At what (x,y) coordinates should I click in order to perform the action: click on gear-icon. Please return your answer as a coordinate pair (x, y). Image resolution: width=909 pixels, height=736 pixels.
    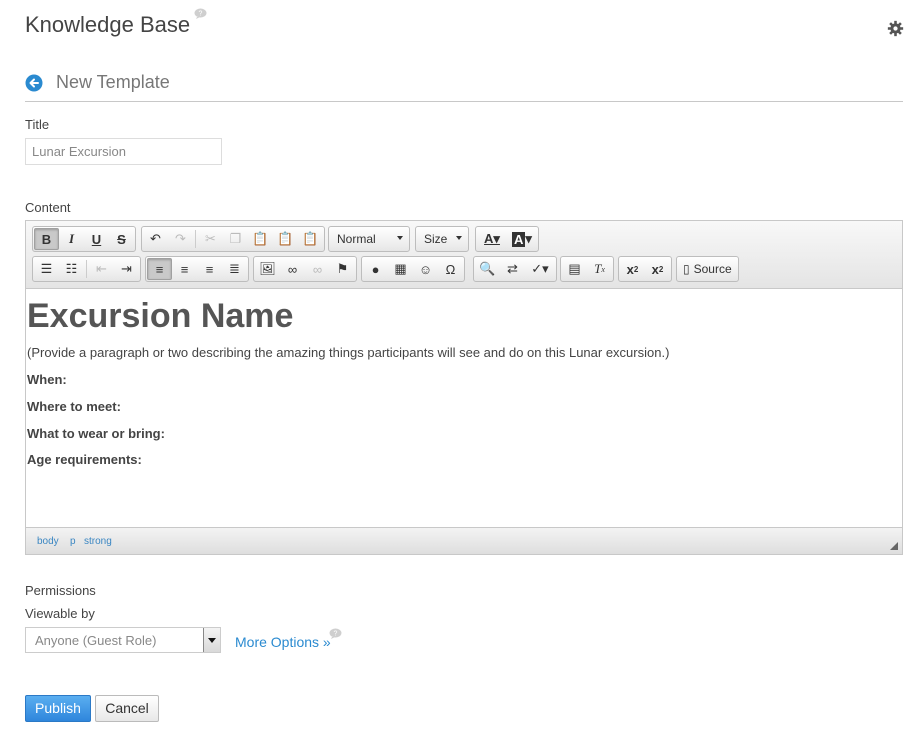
    Looking at the image, I should click on (895, 28).